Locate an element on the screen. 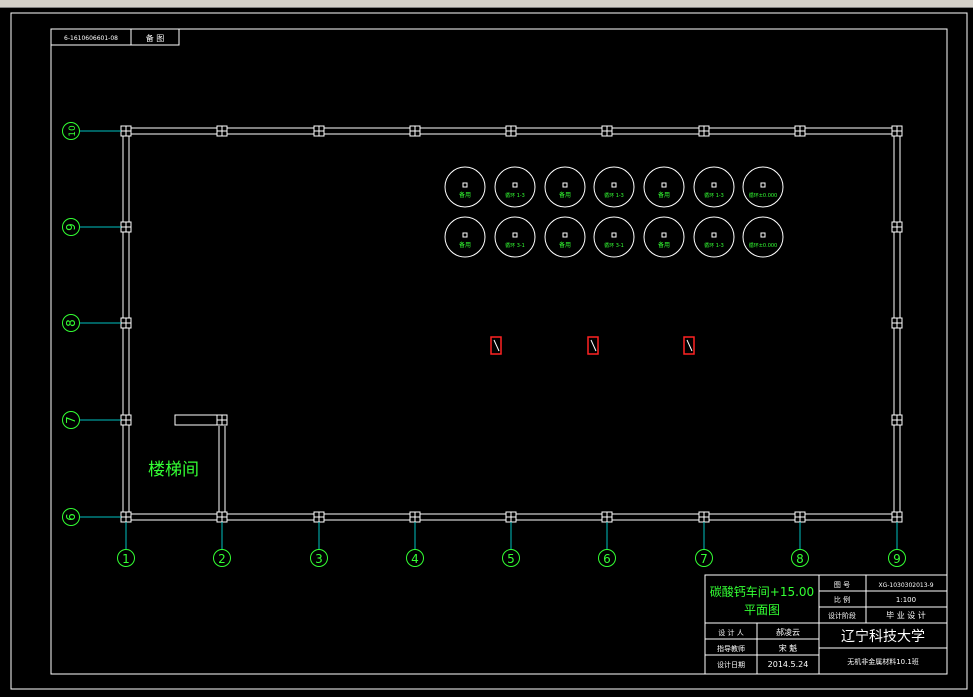 Image resolution: width=973 pixels, height=697 pixels. row-axis-label: 8 is located at coordinates (71, 323).